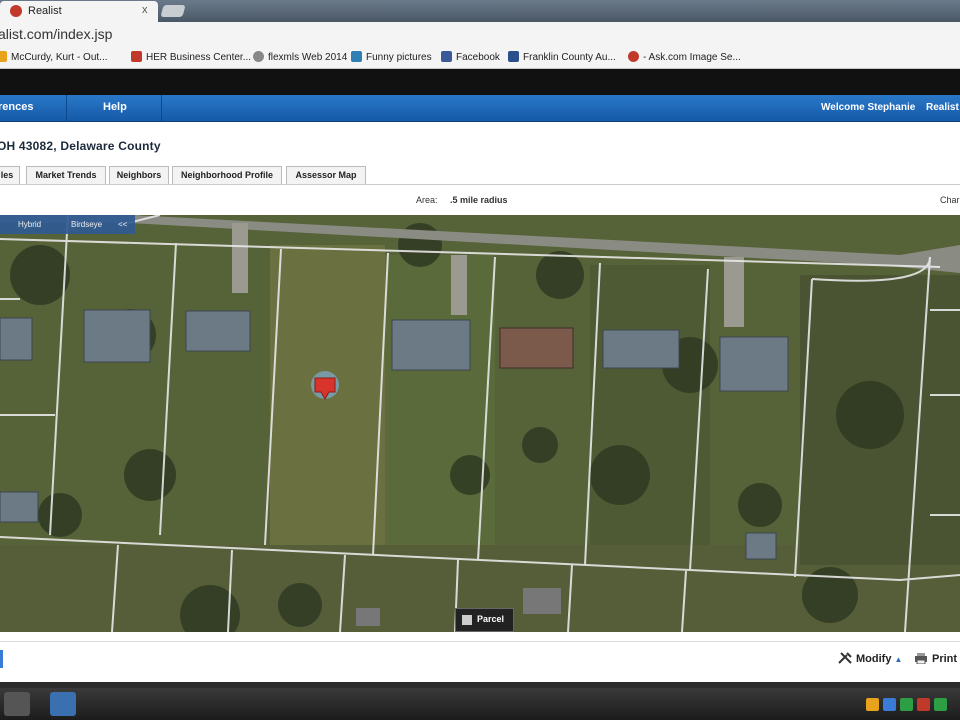 The height and width of the screenshot is (720, 960). Describe the element at coordinates (29, 224) in the screenshot. I see `hybrid-view-button: Hybrid` at that location.